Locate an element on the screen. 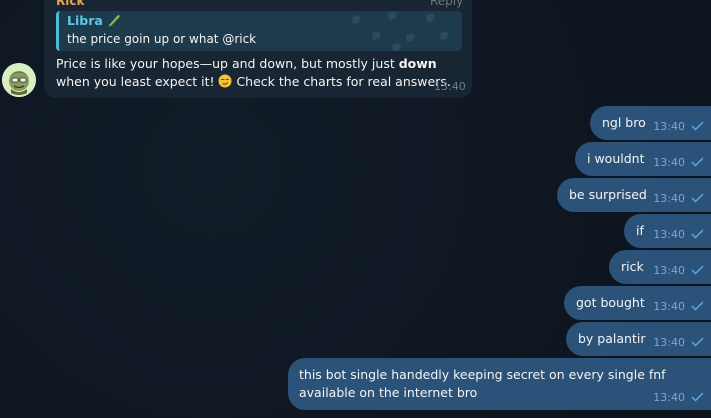  message-text: got bought is located at coordinates (610, 302).